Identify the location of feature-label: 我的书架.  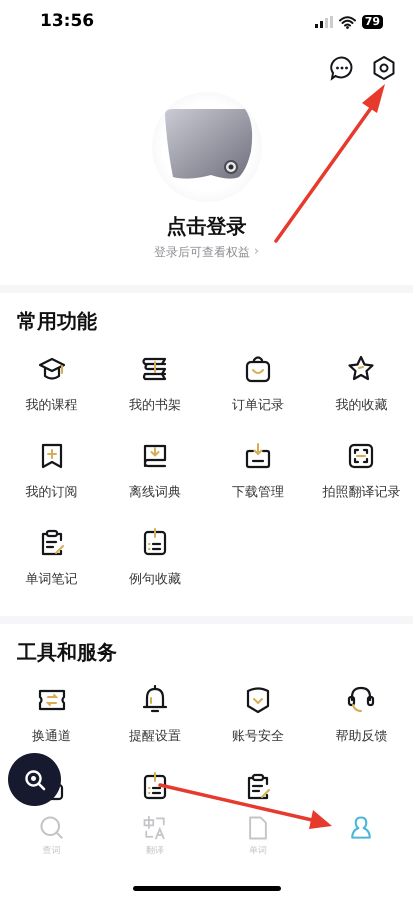
(154, 406).